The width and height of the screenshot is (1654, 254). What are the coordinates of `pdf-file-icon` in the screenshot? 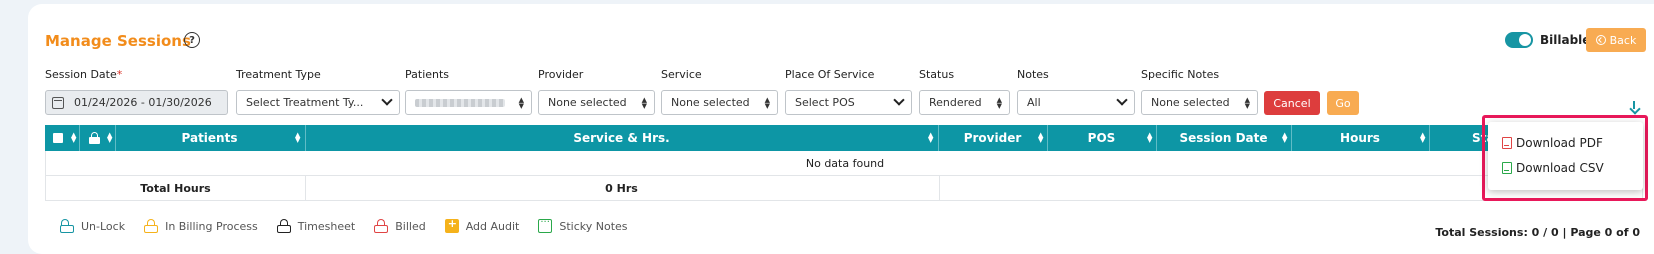 It's located at (1507, 143).